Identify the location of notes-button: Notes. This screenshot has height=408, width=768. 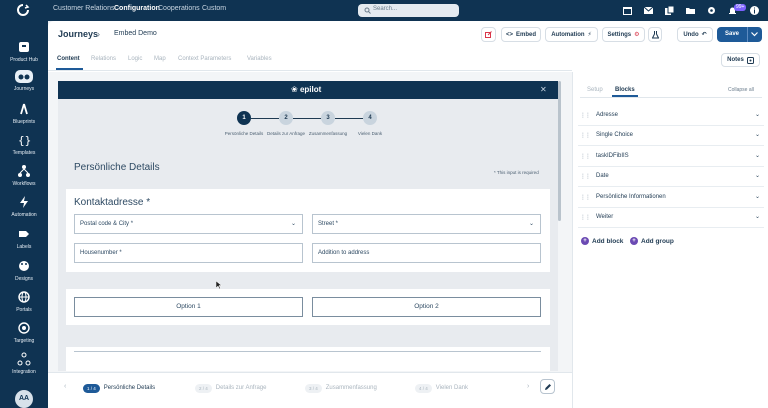
(740, 60).